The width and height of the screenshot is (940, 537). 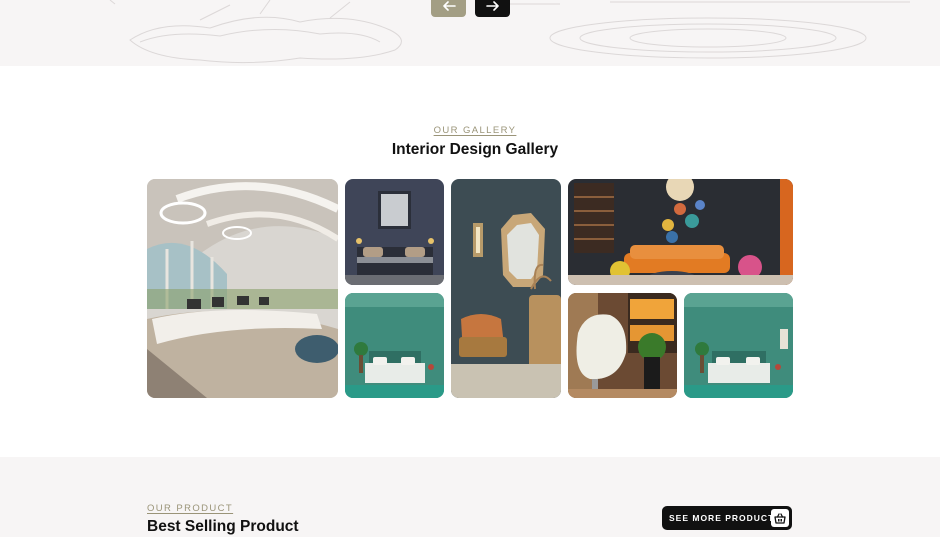 What do you see at coordinates (509, 32) in the screenshot?
I see `hero-sketch-illustration` at bounding box center [509, 32].